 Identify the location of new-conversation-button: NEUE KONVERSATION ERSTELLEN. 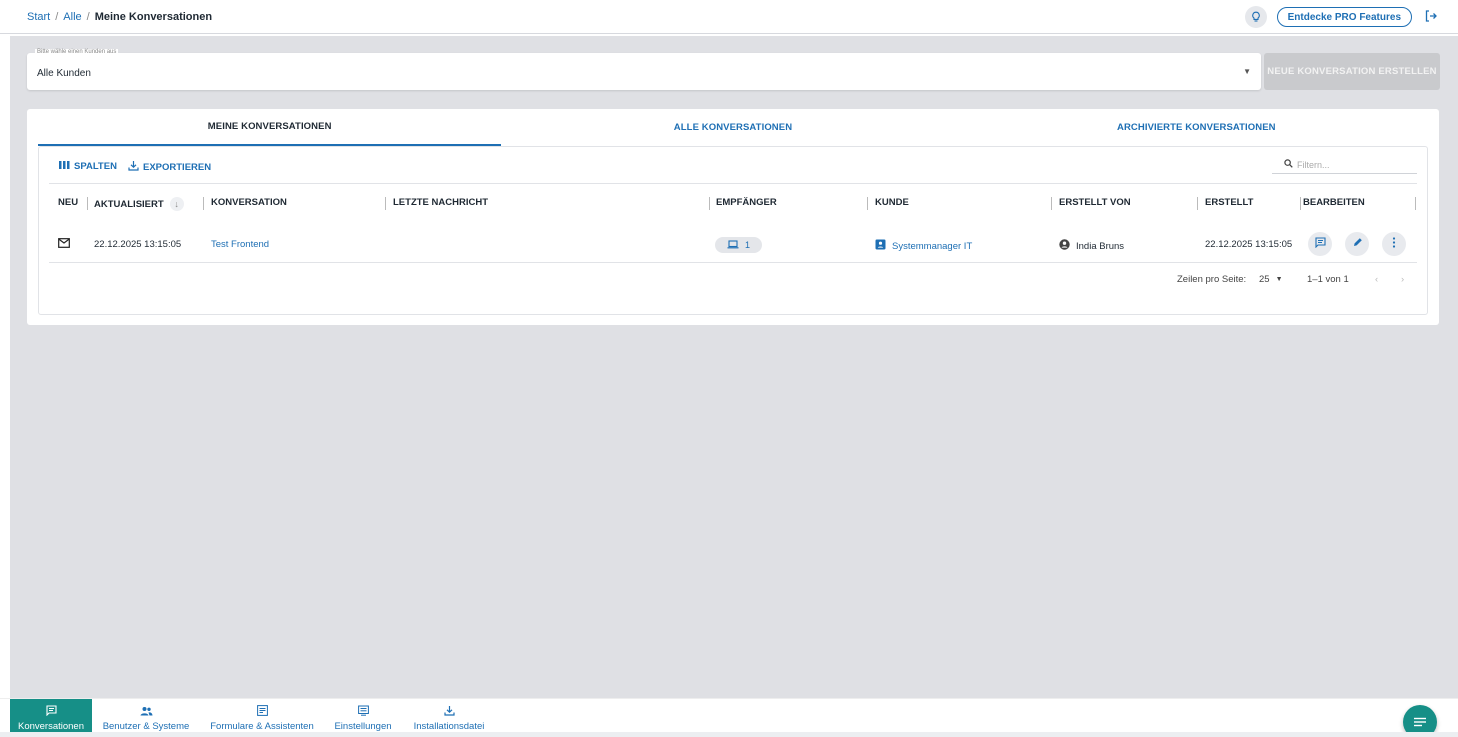
(1352, 71).